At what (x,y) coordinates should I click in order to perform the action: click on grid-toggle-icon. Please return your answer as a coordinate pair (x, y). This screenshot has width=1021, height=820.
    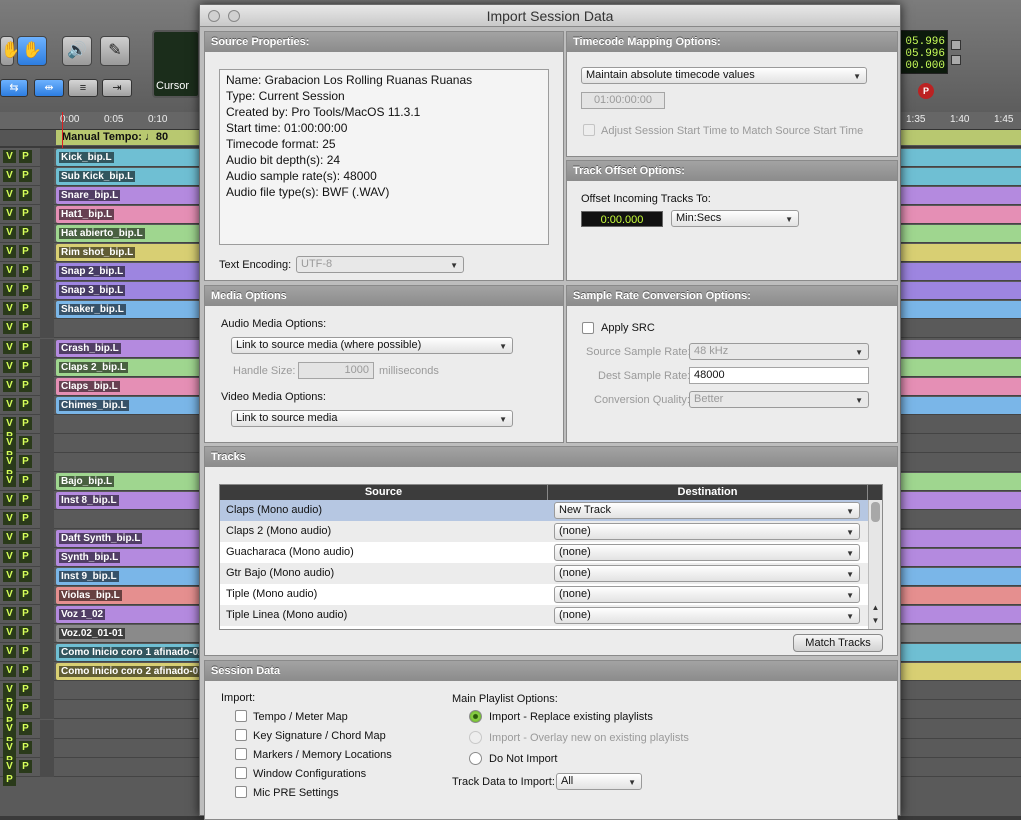
    Looking at the image, I should click on (956, 45).